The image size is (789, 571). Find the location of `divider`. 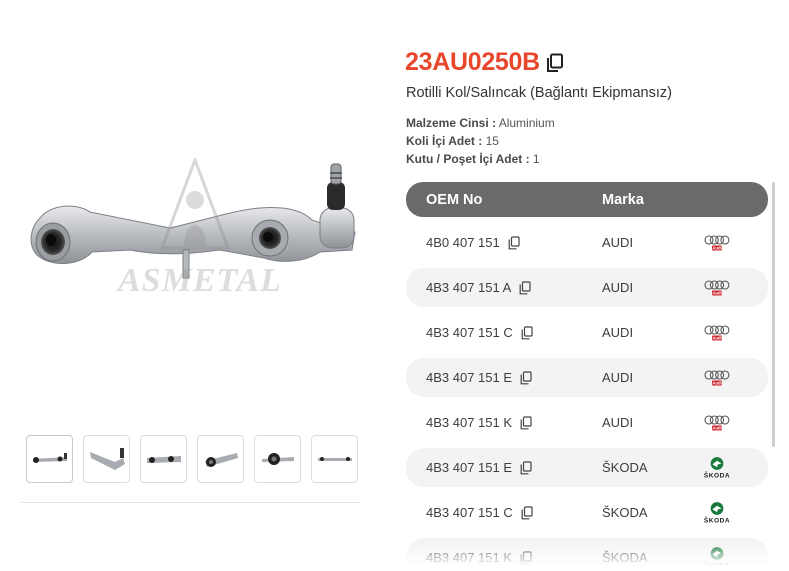

divider is located at coordinates (190, 502).